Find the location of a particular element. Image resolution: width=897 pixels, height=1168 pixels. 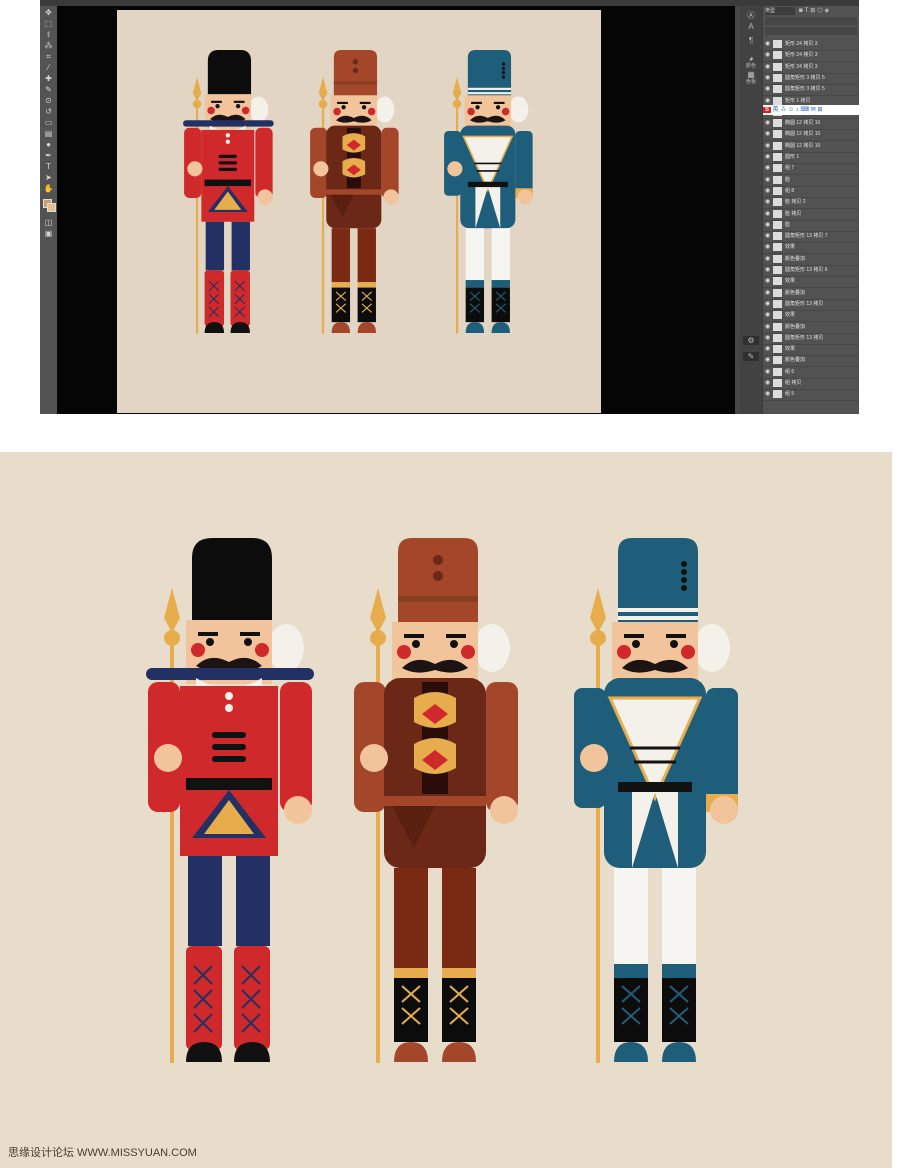

crop-tool-icon: ⌗ is located at coordinates (48, 56).